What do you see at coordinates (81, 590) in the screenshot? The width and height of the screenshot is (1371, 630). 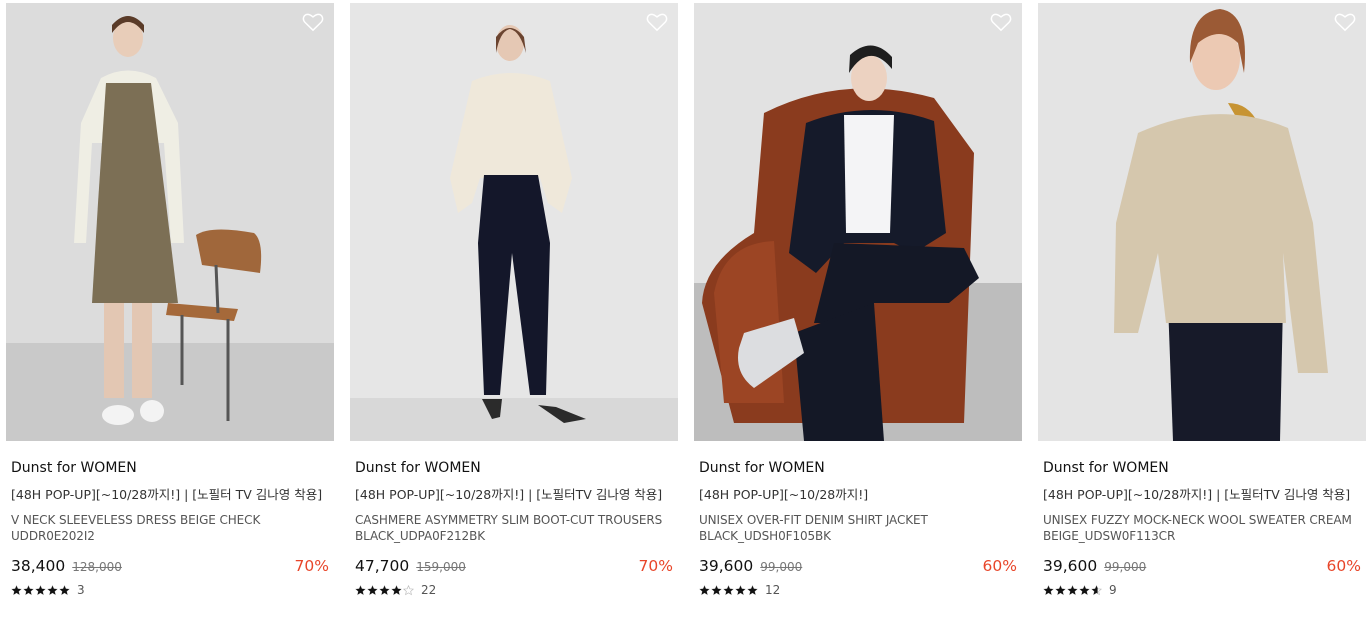 I see `review-count: 3` at bounding box center [81, 590].